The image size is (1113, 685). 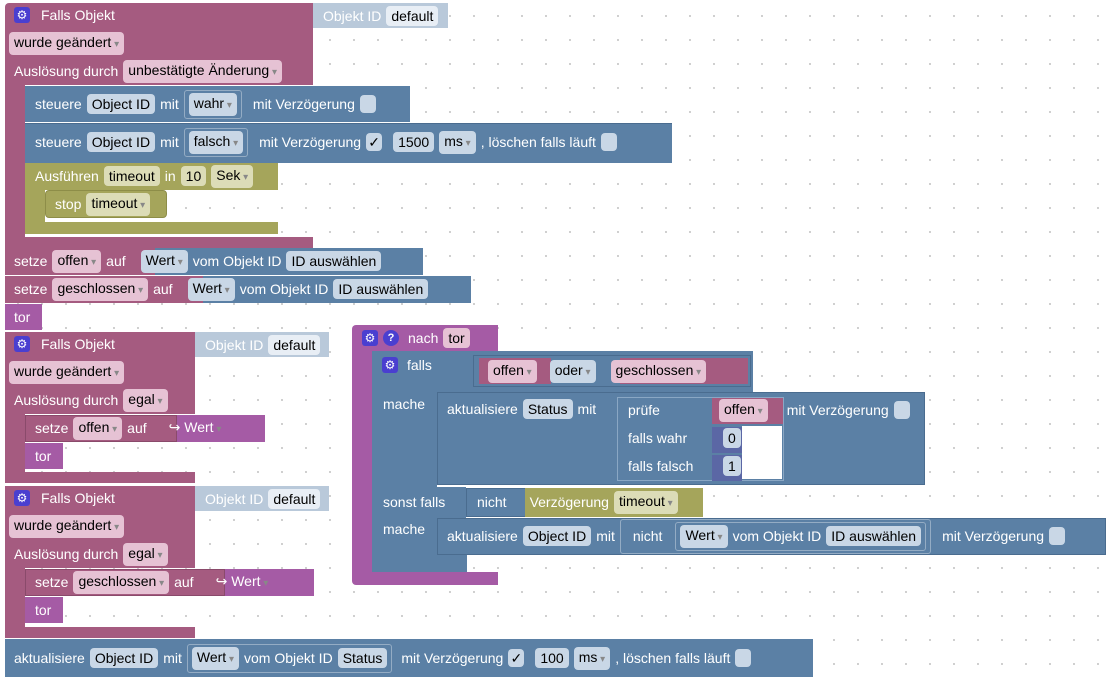 What do you see at coordinates (732, 466) in the screenshot?
I see `false-value-field: 1` at bounding box center [732, 466].